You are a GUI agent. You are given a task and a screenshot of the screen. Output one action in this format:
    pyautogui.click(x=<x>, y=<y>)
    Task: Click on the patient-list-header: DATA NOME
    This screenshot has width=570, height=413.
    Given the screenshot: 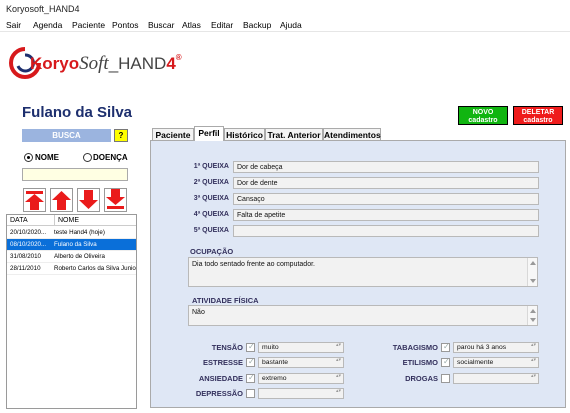 What is the action you would take?
    pyautogui.click(x=71, y=220)
    